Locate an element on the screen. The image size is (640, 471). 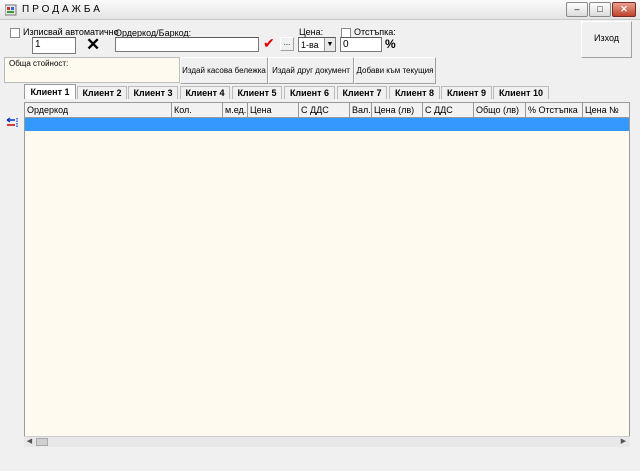
issue-receipt-button: Издай касова бележка is located at coordinates (224, 70).